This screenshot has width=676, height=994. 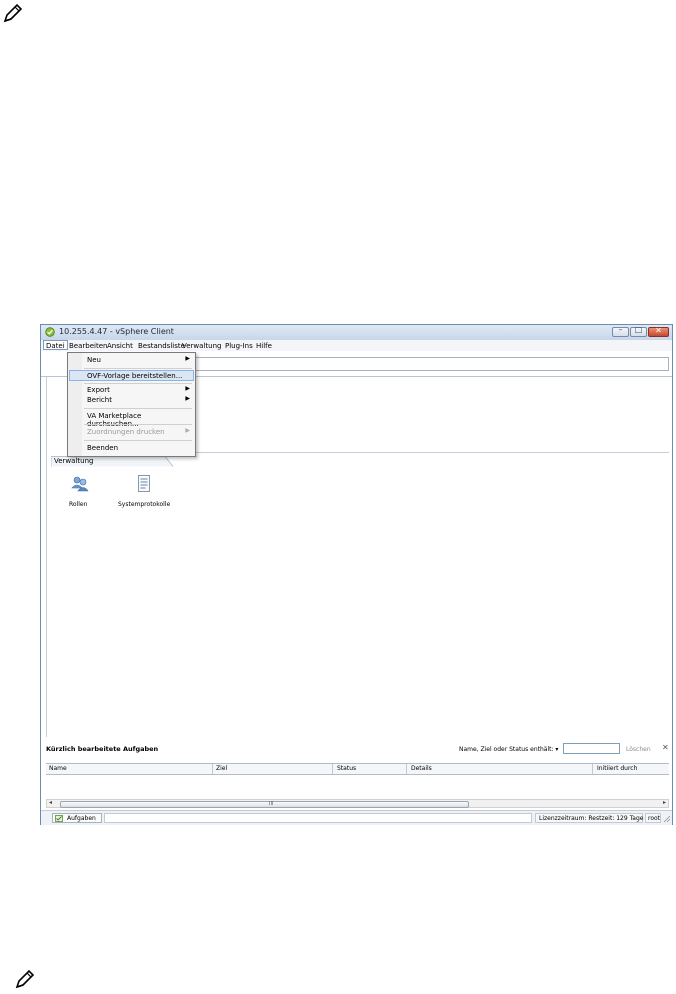 I want to click on column-header-status: Status, so click(x=346, y=768).